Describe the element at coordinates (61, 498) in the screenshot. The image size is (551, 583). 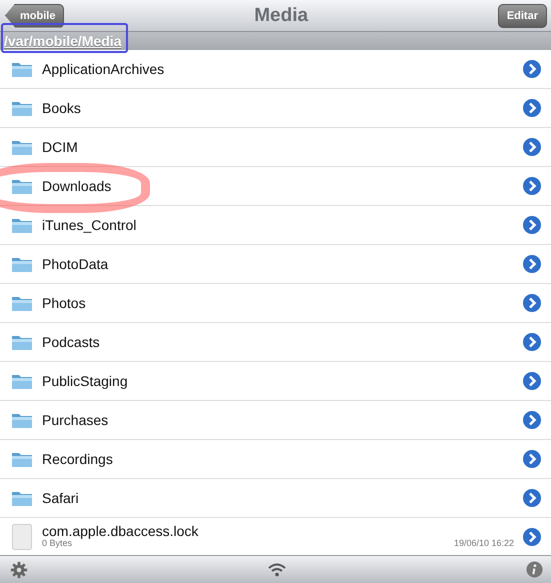
I see `item-name: Safari` at that location.